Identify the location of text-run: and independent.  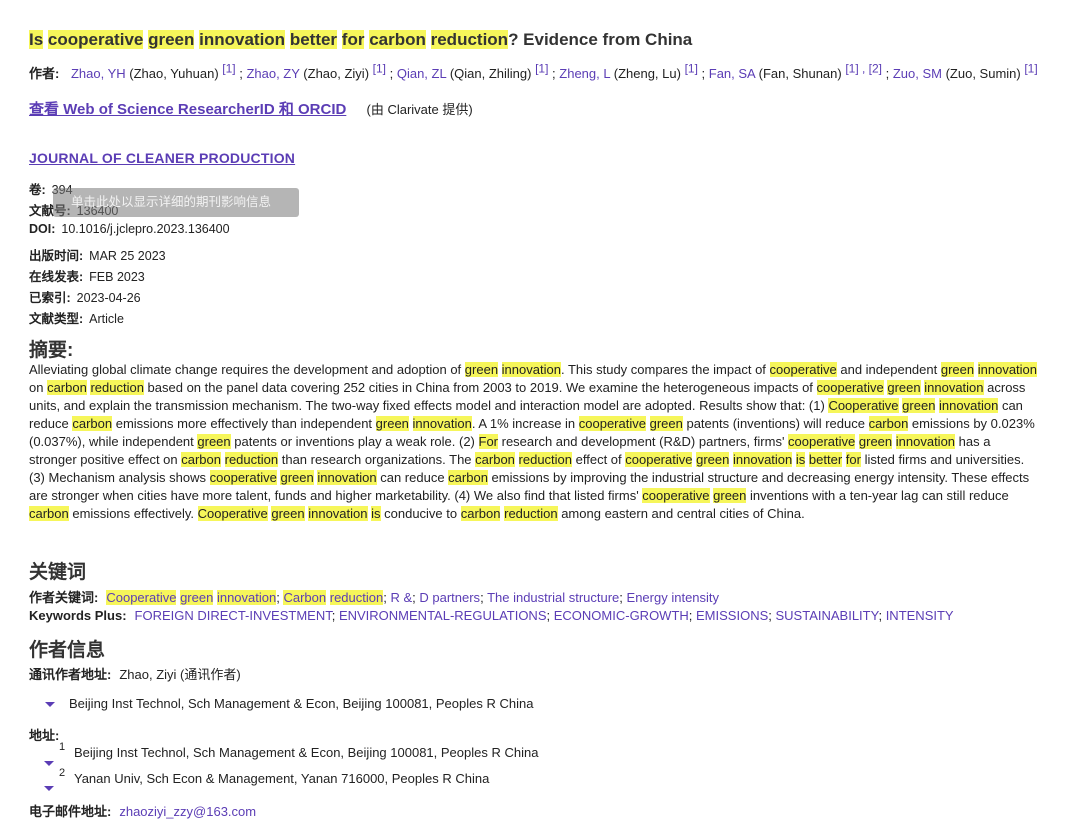
(888, 369).